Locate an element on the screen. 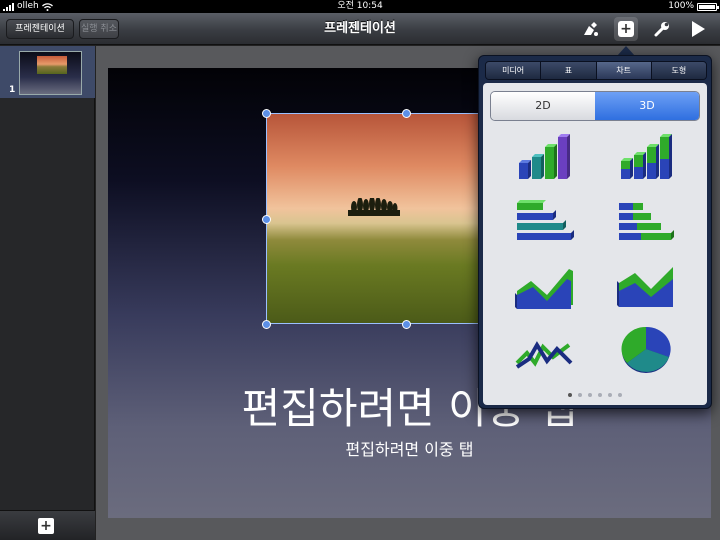 The image size is (720, 540). insert-button: + is located at coordinates (626, 29).